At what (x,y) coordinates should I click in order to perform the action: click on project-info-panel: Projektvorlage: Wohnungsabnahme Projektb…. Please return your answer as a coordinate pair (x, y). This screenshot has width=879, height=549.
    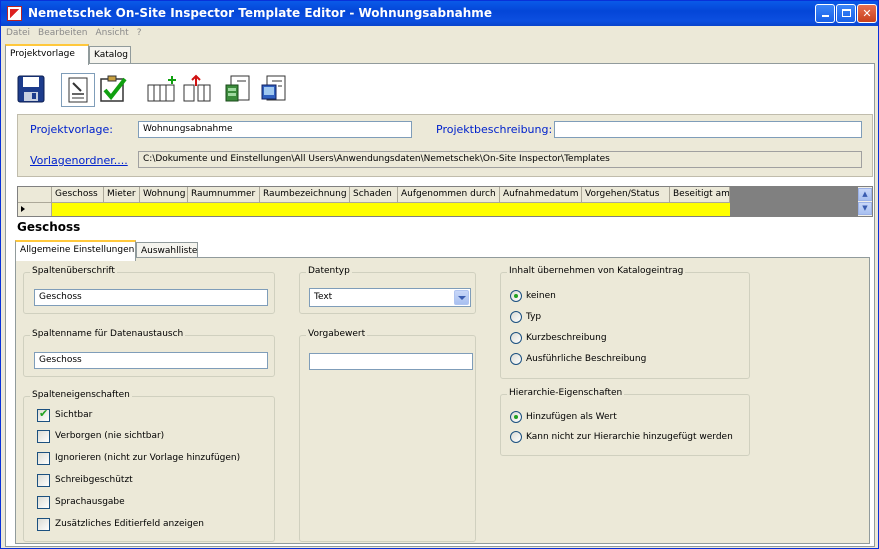
    Looking at the image, I should click on (445, 145).